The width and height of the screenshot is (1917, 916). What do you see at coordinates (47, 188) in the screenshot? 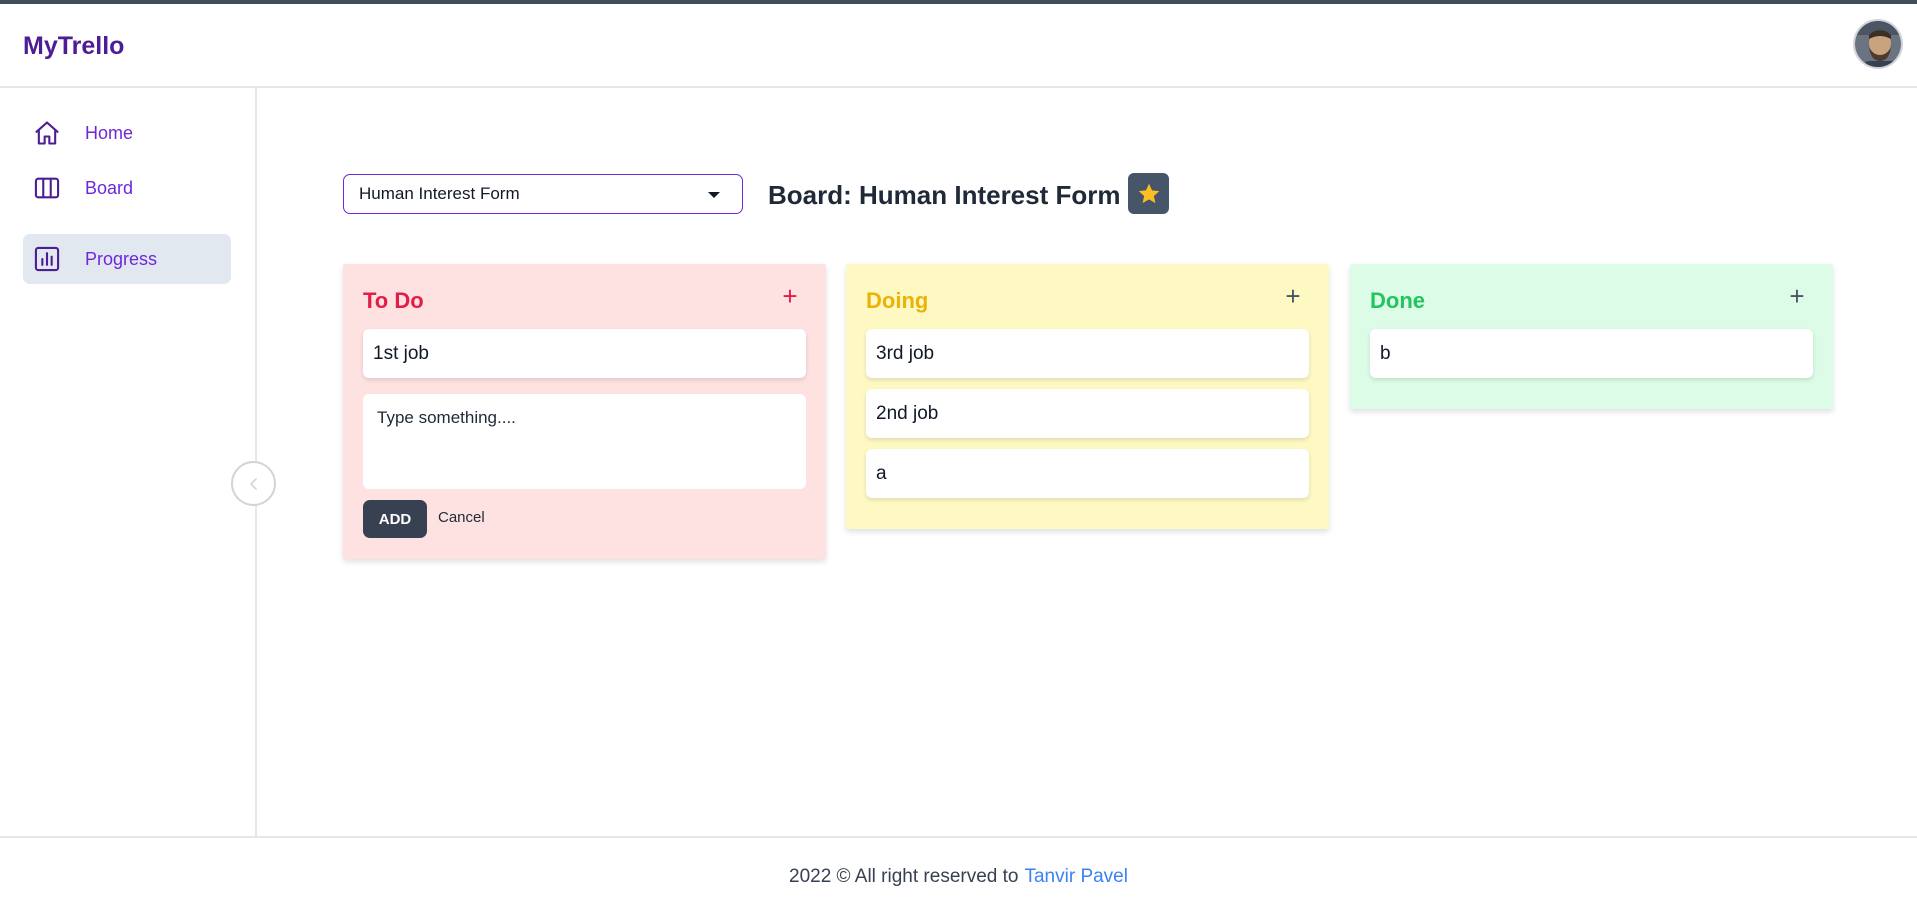
I see `columns-icon` at bounding box center [47, 188].